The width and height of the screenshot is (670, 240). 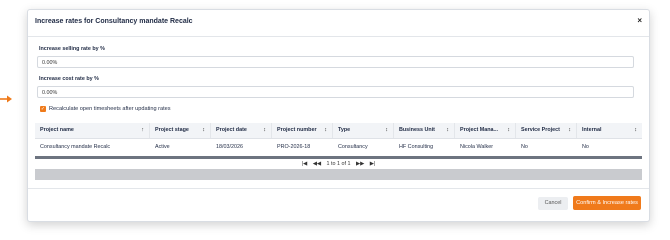 What do you see at coordinates (72, 49) in the screenshot?
I see `selling-rate-label: Increase selling rate by %` at bounding box center [72, 49].